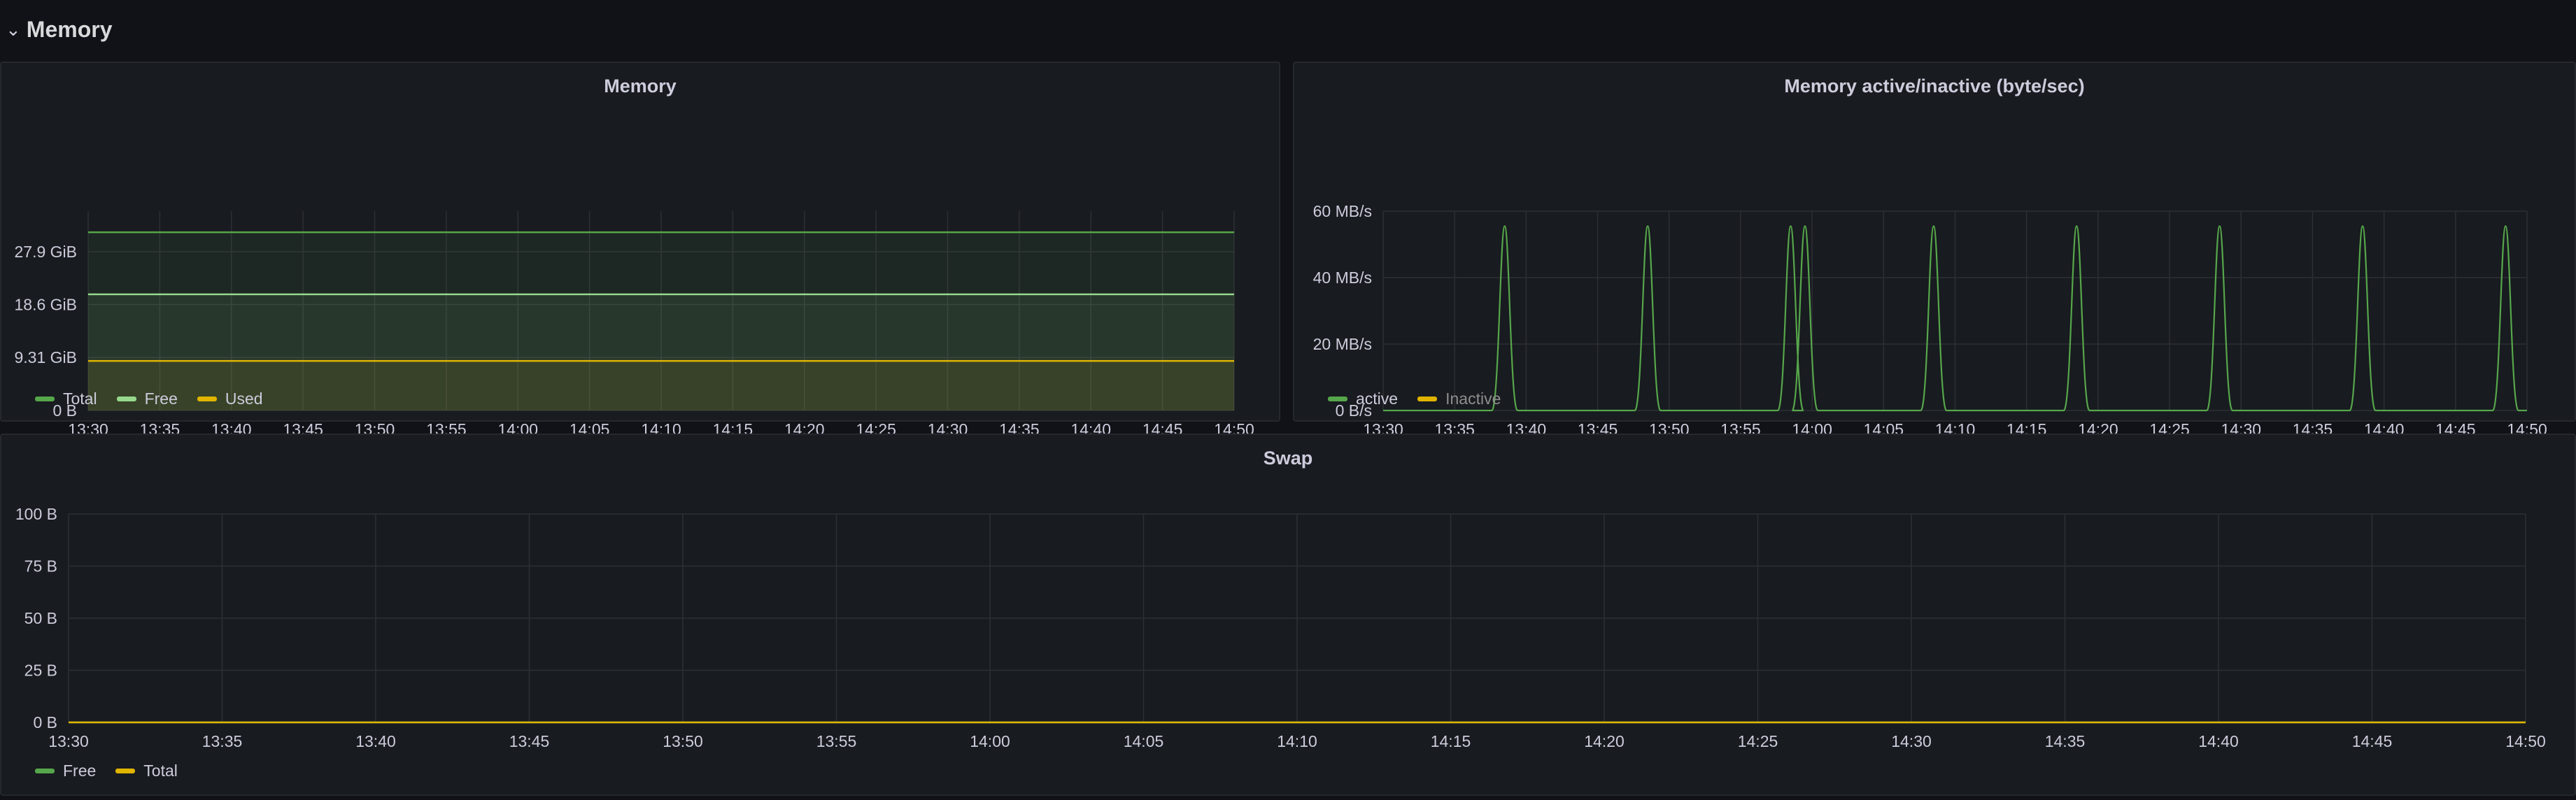 The image size is (2576, 800). I want to click on legend-item-active: active, so click(1363, 399).